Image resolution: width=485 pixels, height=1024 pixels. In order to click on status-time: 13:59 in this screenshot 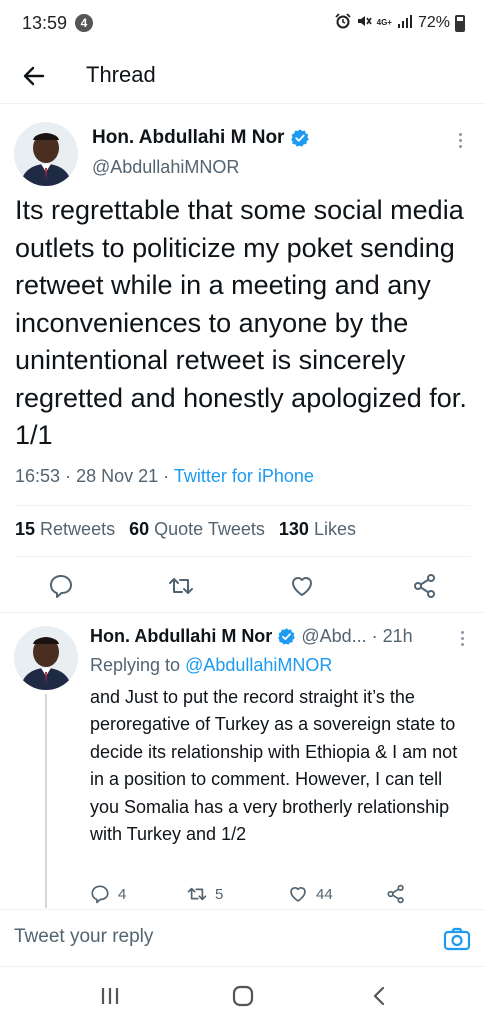, I will do `click(45, 23)`.